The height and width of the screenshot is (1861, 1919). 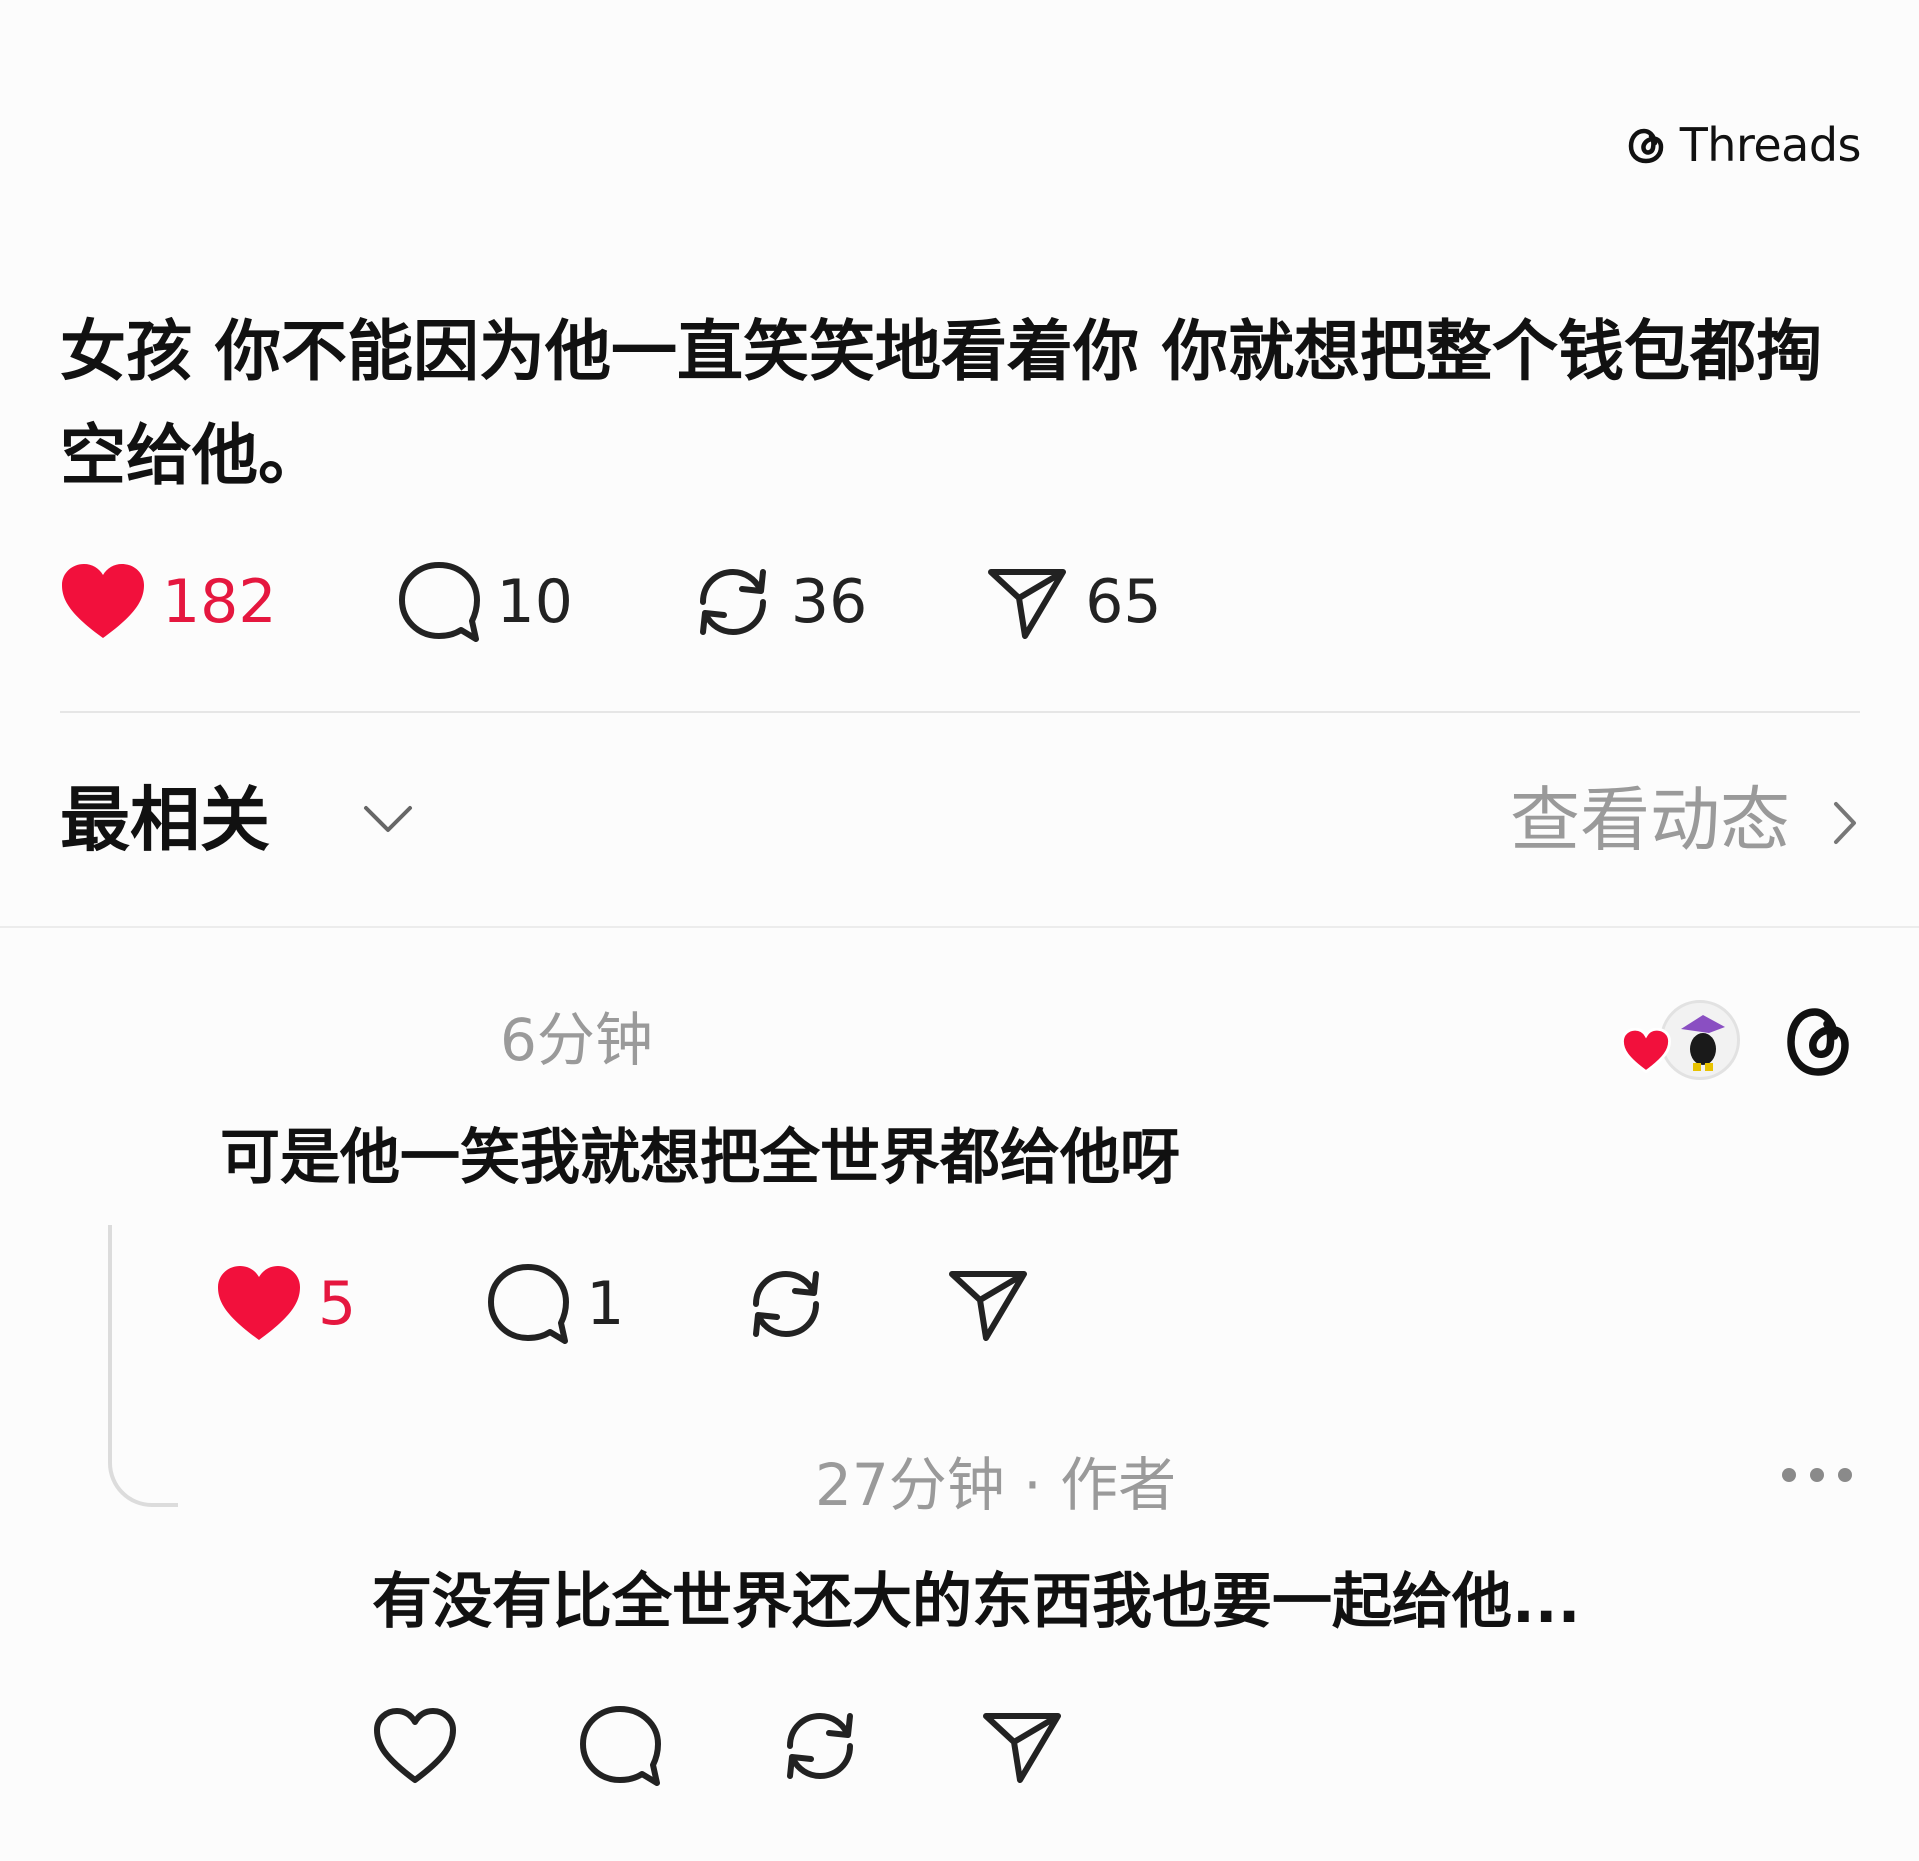 I want to click on post-reply-button: 10, so click(x=485, y=602).